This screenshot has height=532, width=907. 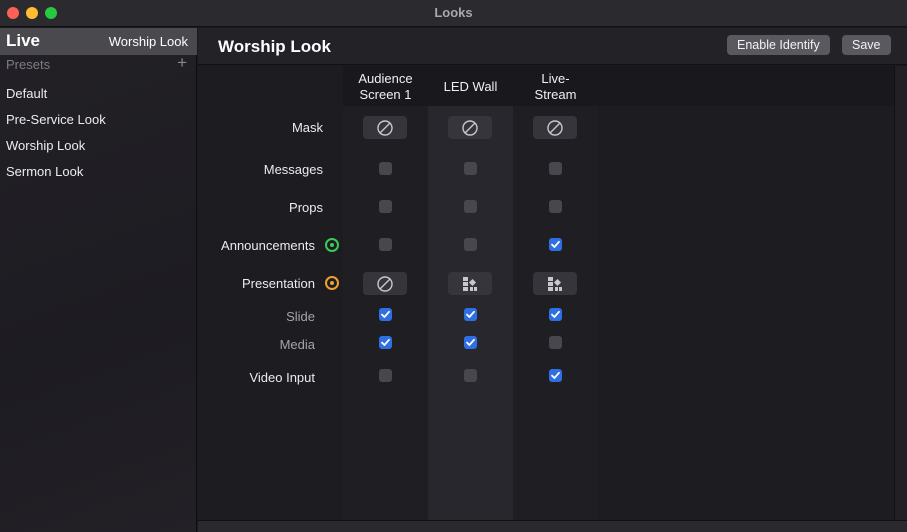 I want to click on props-audience-screen-checkbox, so click(x=385, y=206).